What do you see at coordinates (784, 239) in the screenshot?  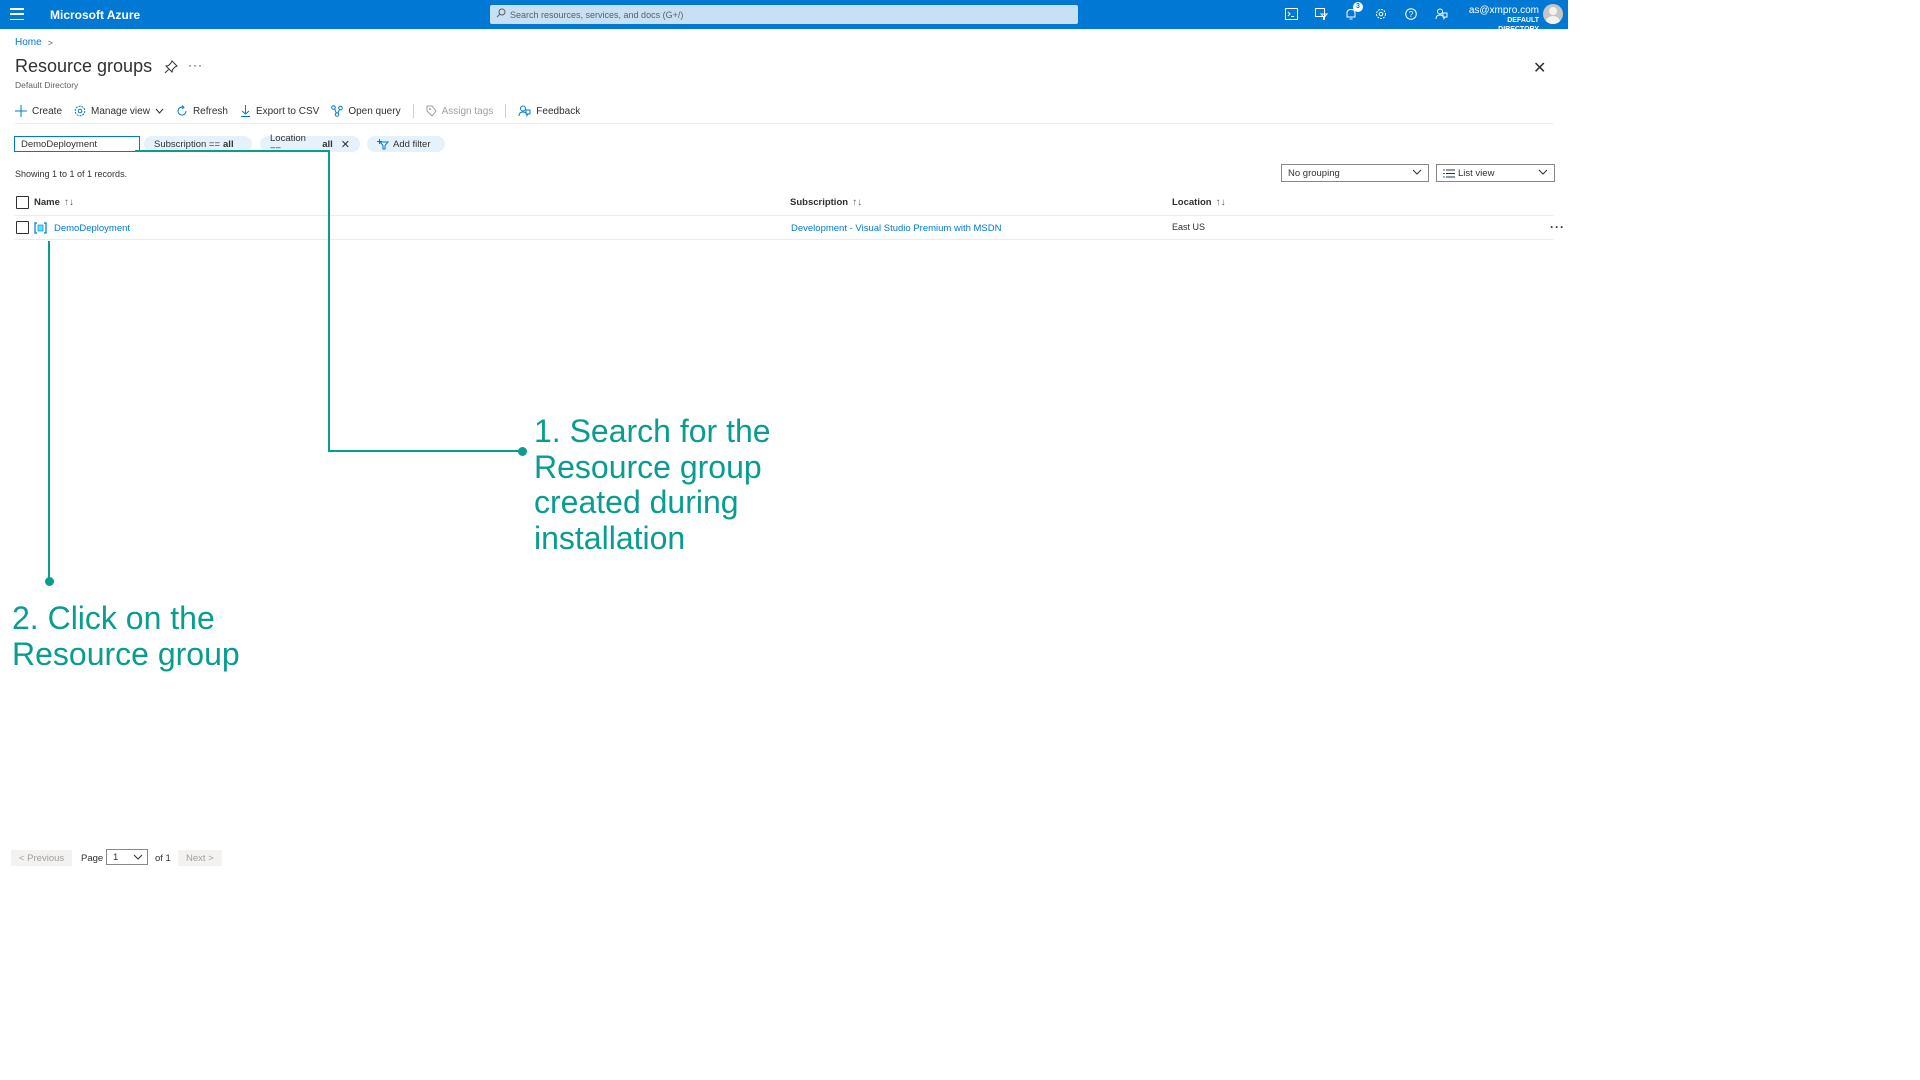 I see `row-divider` at bounding box center [784, 239].